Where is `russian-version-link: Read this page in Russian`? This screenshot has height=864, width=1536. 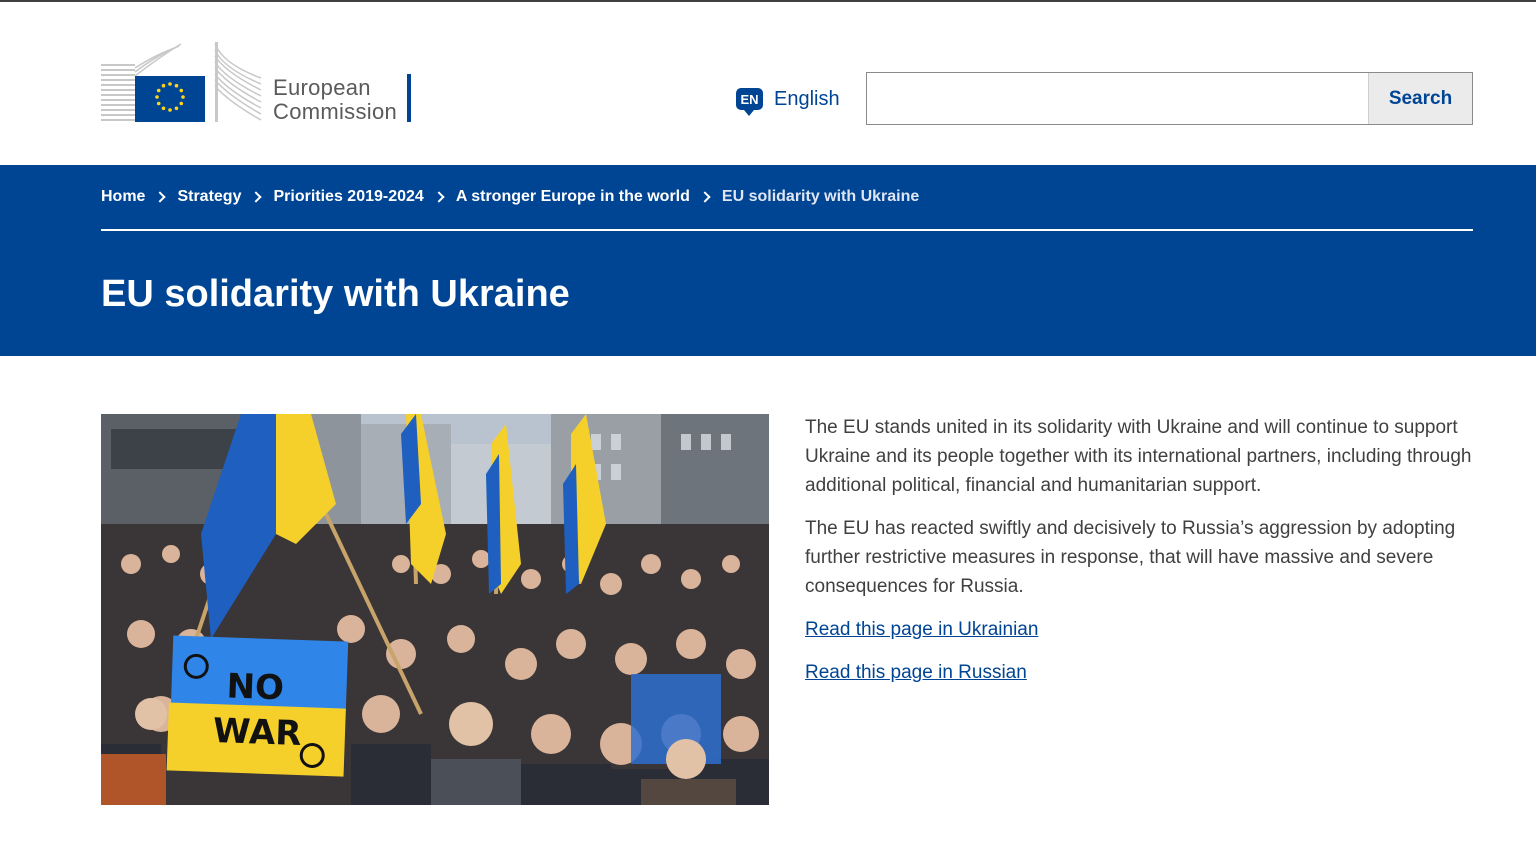 russian-version-link: Read this page in Russian is located at coordinates (916, 672).